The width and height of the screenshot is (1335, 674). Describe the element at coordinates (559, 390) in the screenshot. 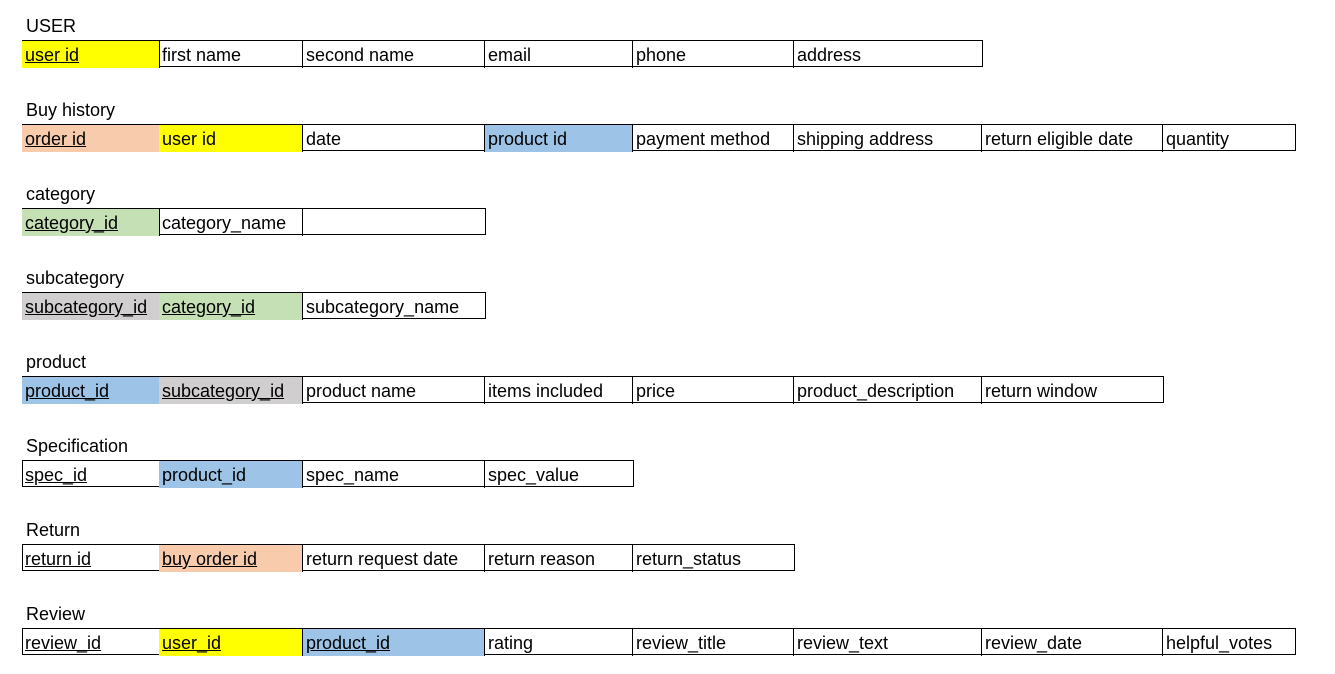

I see `field-cell: items included` at that location.